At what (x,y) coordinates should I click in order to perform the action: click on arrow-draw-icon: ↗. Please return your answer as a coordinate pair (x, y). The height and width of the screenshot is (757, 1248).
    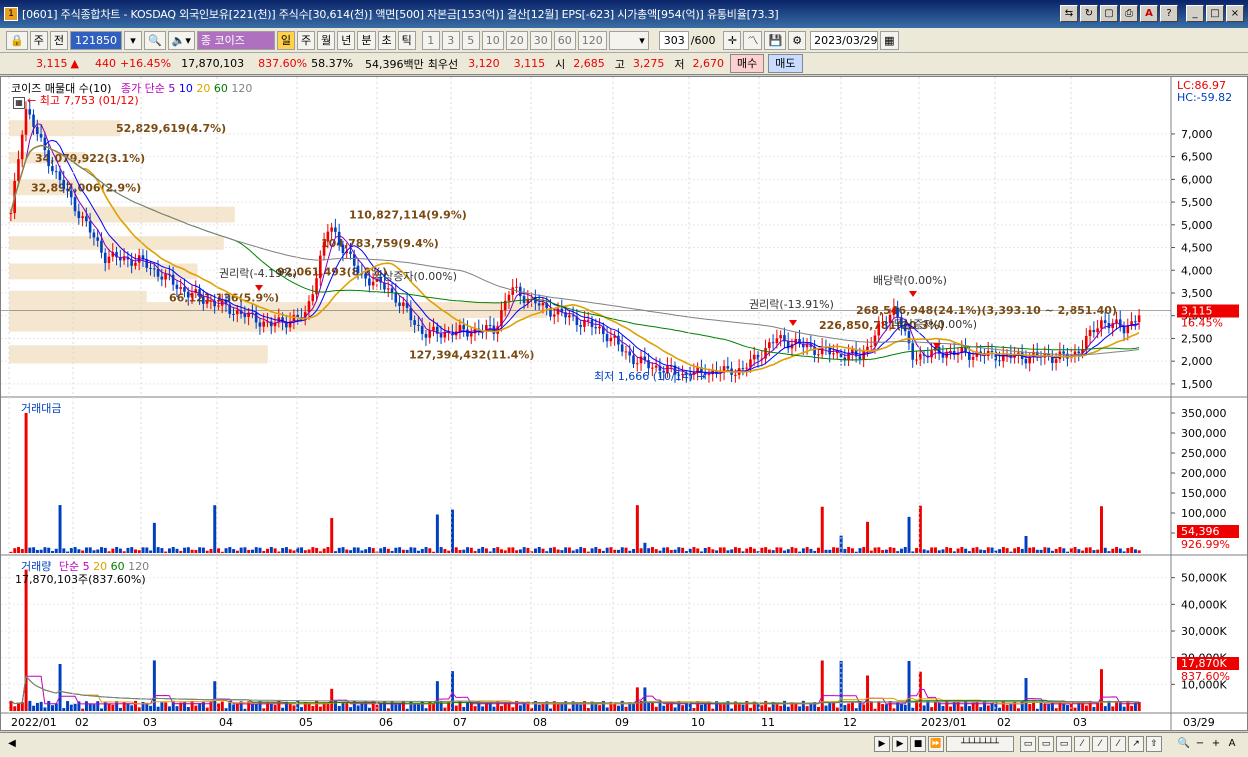
    Looking at the image, I should click on (1136, 744).